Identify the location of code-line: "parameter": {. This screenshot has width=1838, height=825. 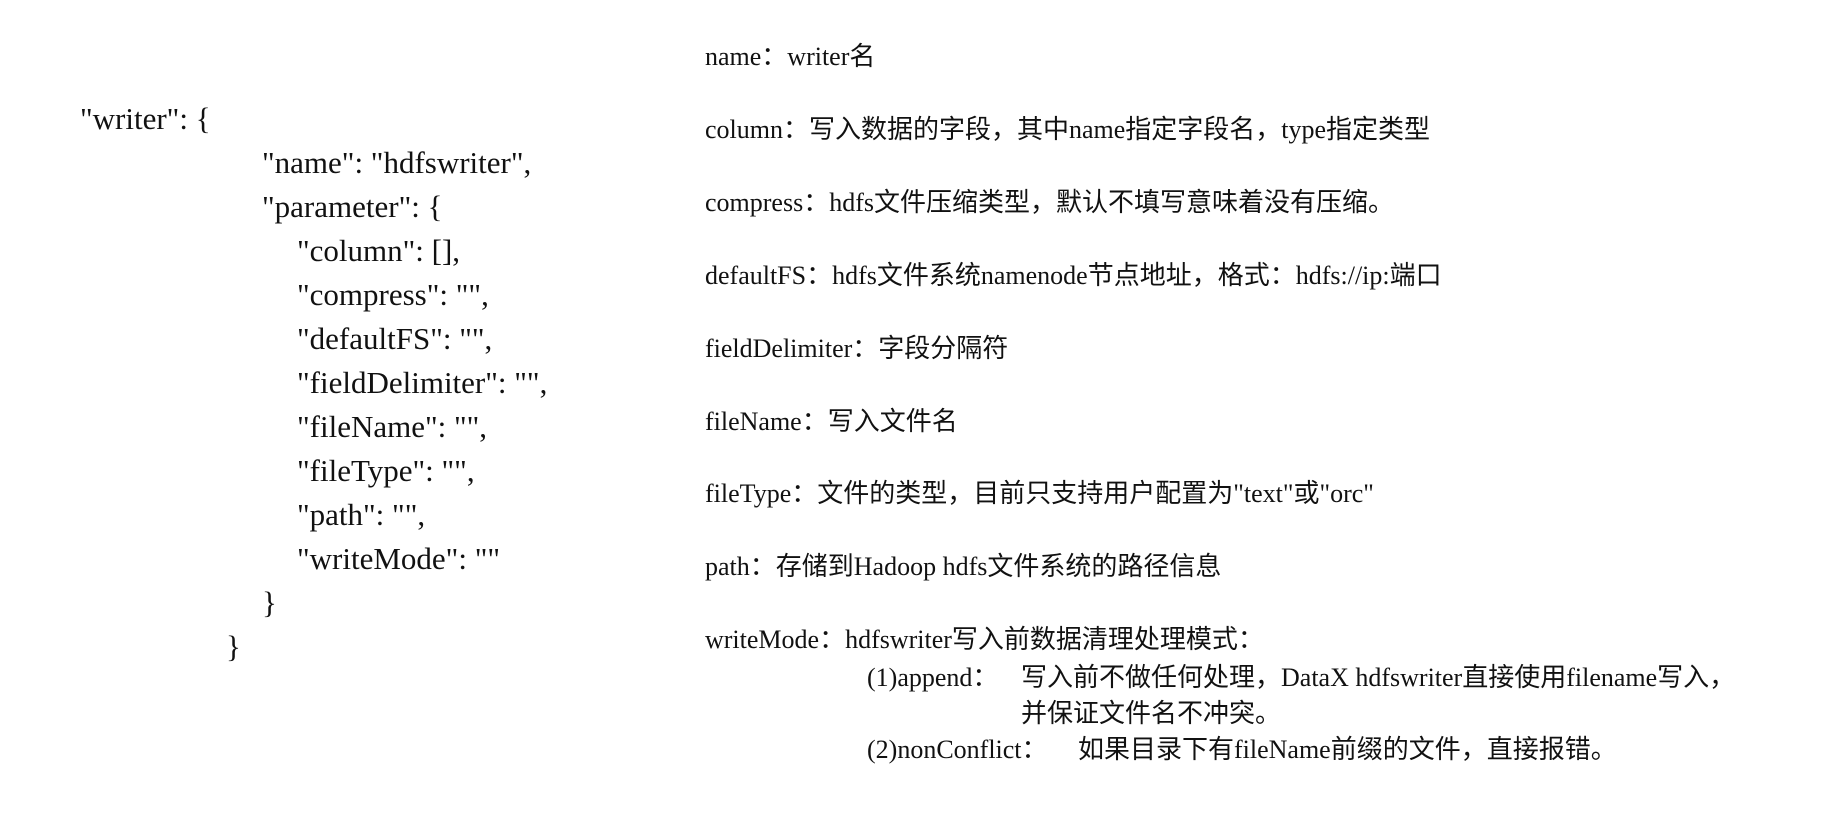
(352, 206).